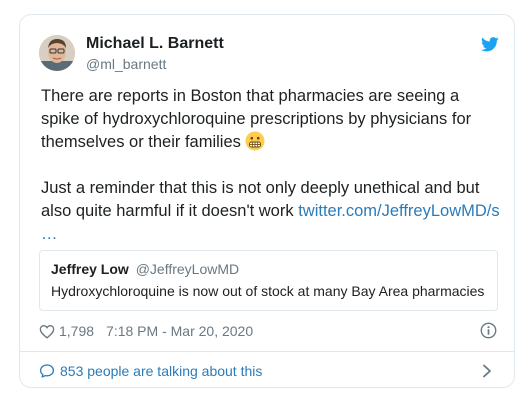  What do you see at coordinates (47, 331) in the screenshot?
I see `heart-icon` at bounding box center [47, 331].